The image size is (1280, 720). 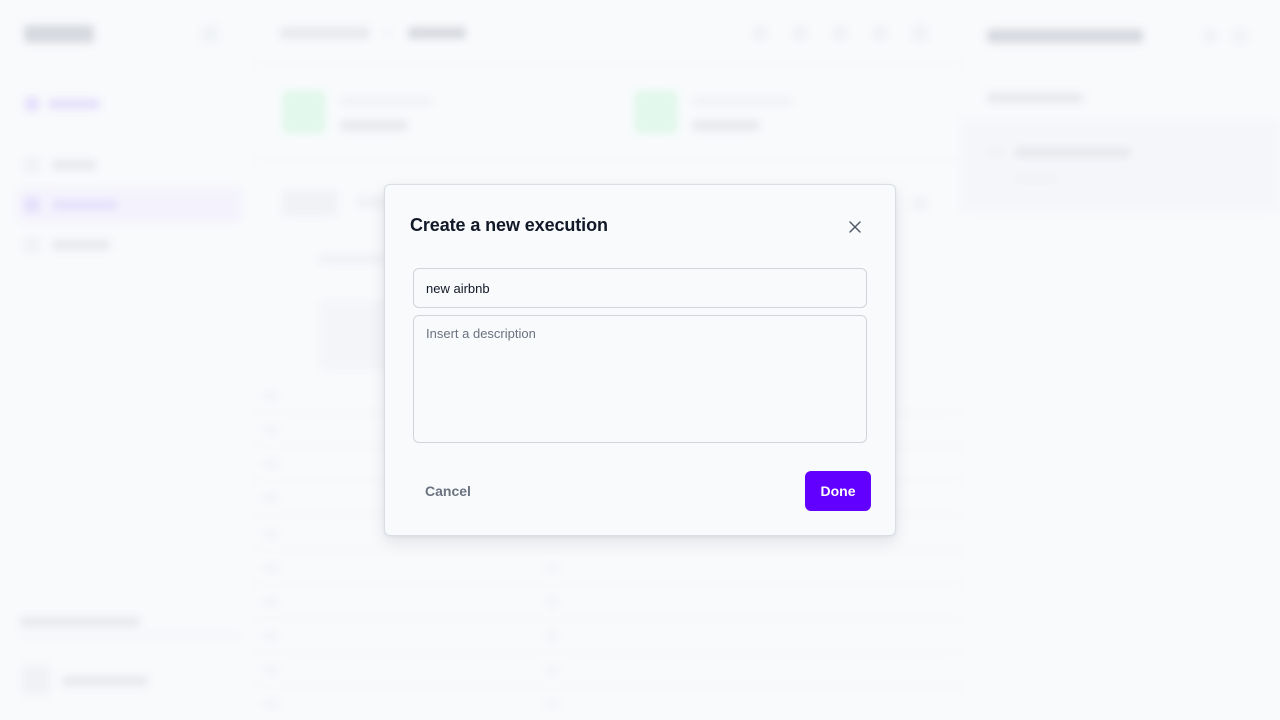 What do you see at coordinates (838, 491) in the screenshot?
I see `done-button: Done` at bounding box center [838, 491].